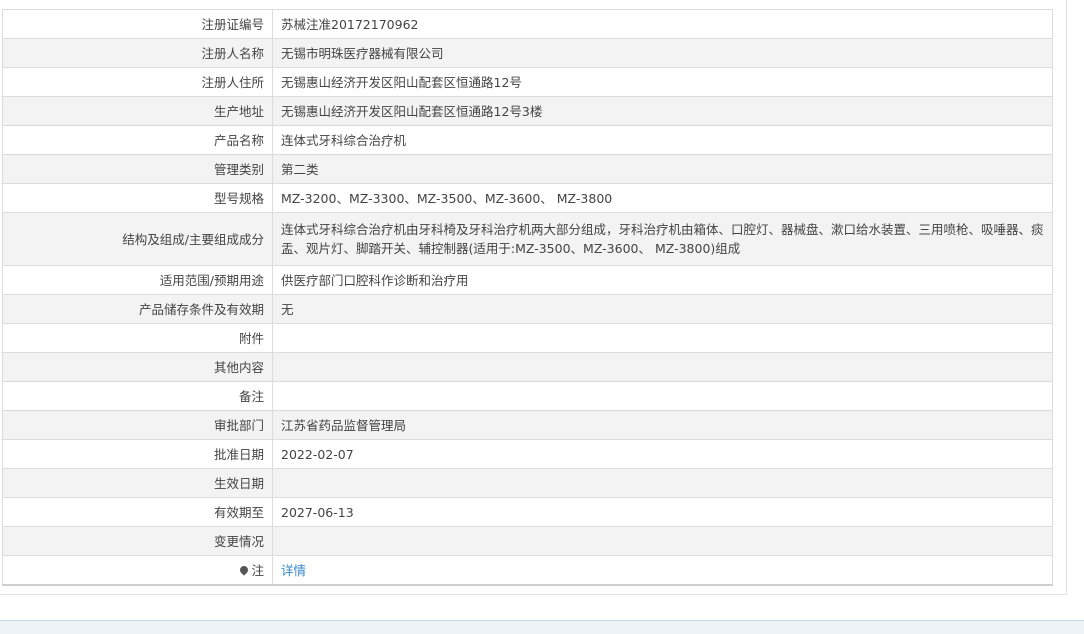 Image resolution: width=1084 pixels, height=634 pixels. I want to click on table-row: 注册证编号 苏械注准20172170962, so click(527, 24).